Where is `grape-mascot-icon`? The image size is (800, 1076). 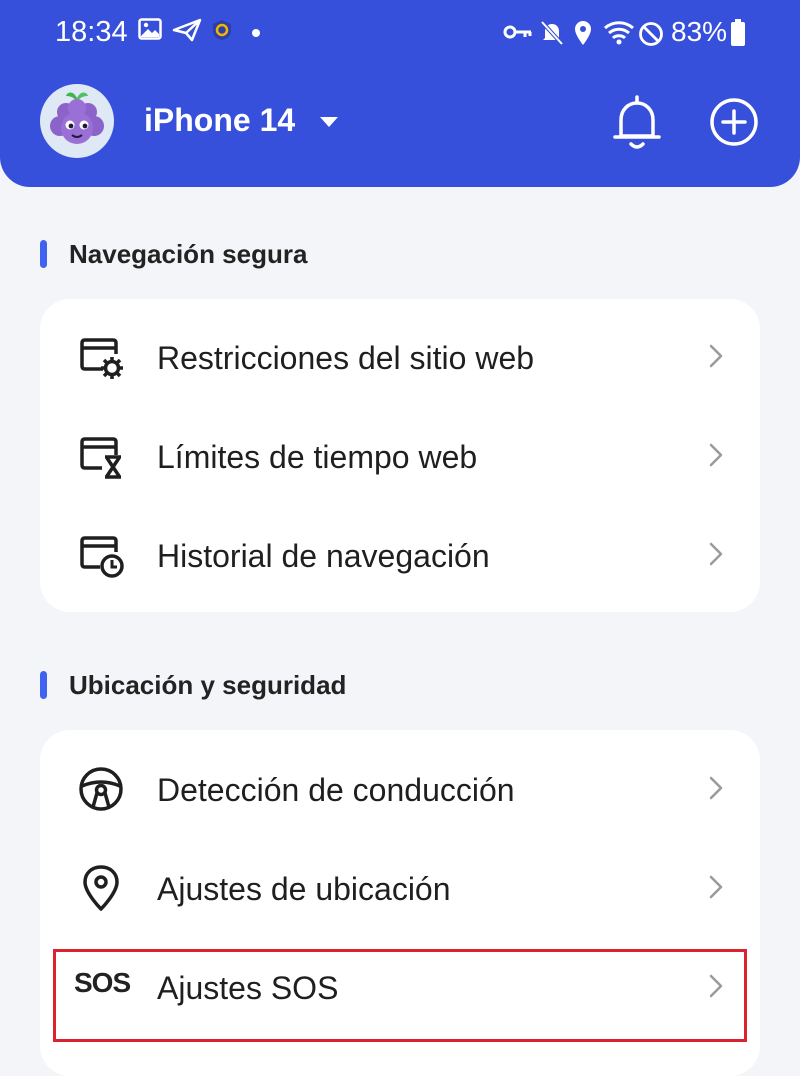 grape-mascot-icon is located at coordinates (77, 118).